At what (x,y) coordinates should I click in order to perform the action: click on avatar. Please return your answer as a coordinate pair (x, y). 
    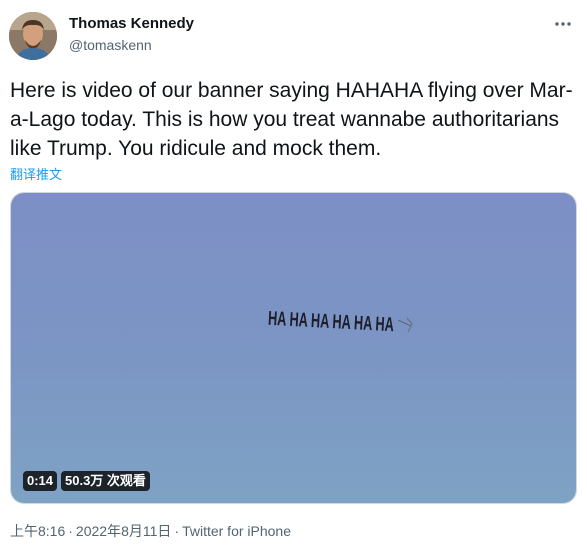
    Looking at the image, I should click on (33, 36).